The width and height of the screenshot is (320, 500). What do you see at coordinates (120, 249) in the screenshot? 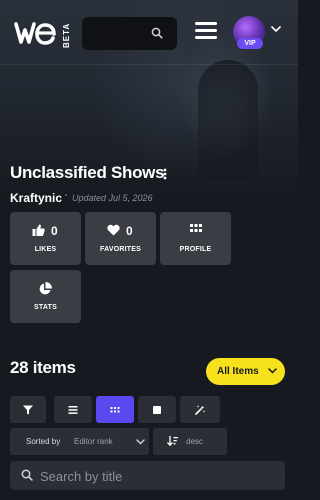
I see `favorites-label: FAVORITES` at bounding box center [120, 249].